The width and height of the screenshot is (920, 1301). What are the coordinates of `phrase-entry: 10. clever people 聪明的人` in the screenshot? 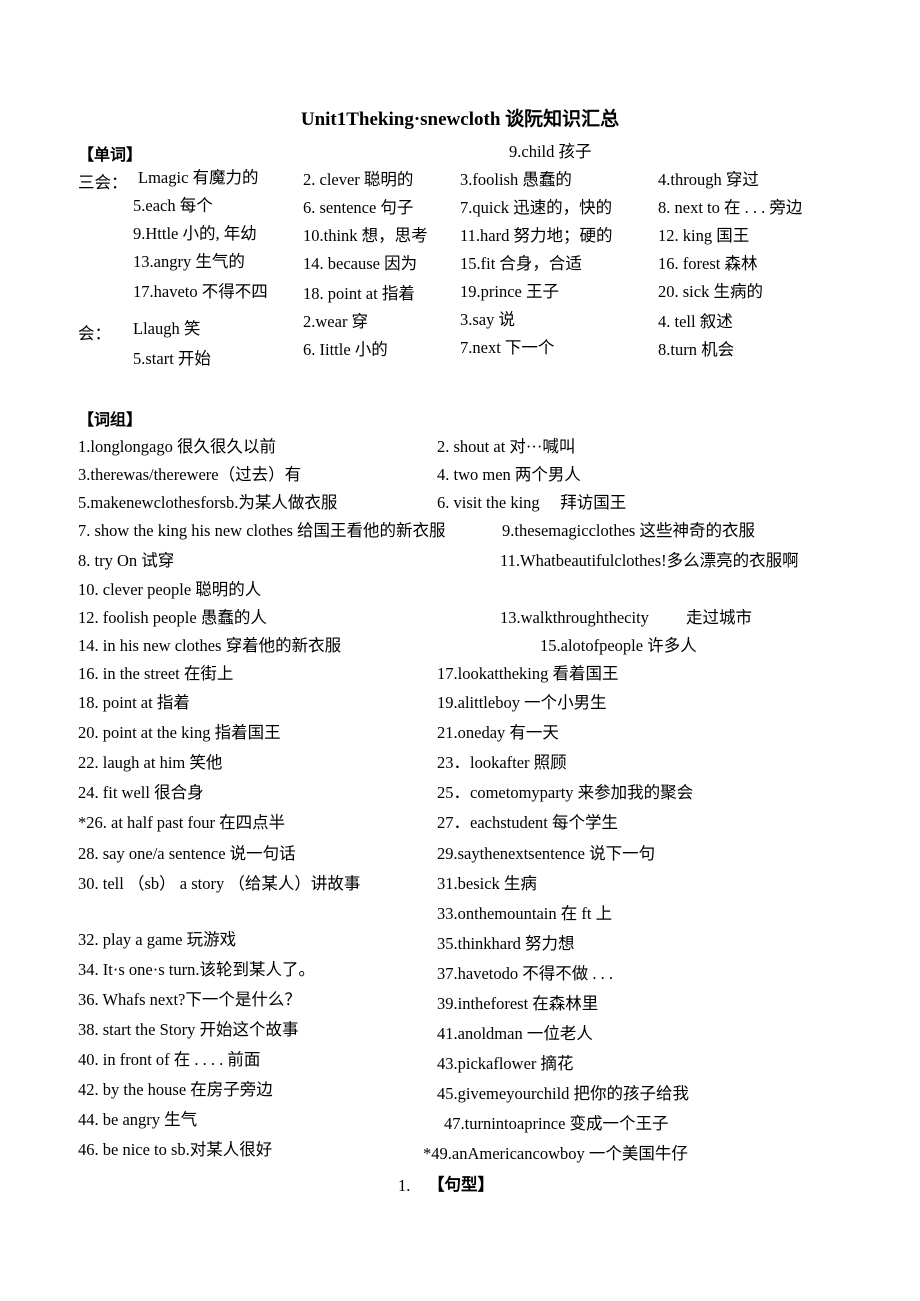 It's located at (170, 589).